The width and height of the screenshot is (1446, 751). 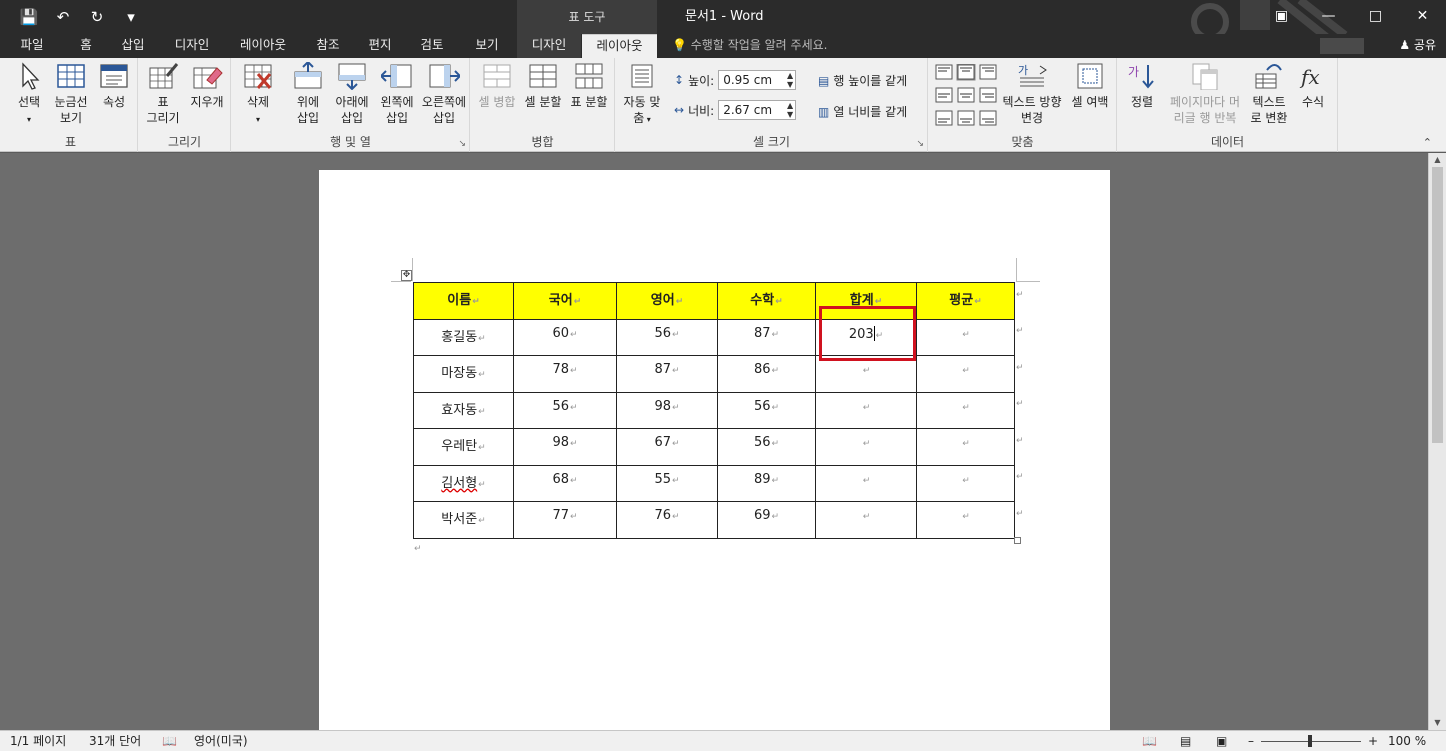 I want to click on table-cell: 89↵, so click(x=766, y=483).